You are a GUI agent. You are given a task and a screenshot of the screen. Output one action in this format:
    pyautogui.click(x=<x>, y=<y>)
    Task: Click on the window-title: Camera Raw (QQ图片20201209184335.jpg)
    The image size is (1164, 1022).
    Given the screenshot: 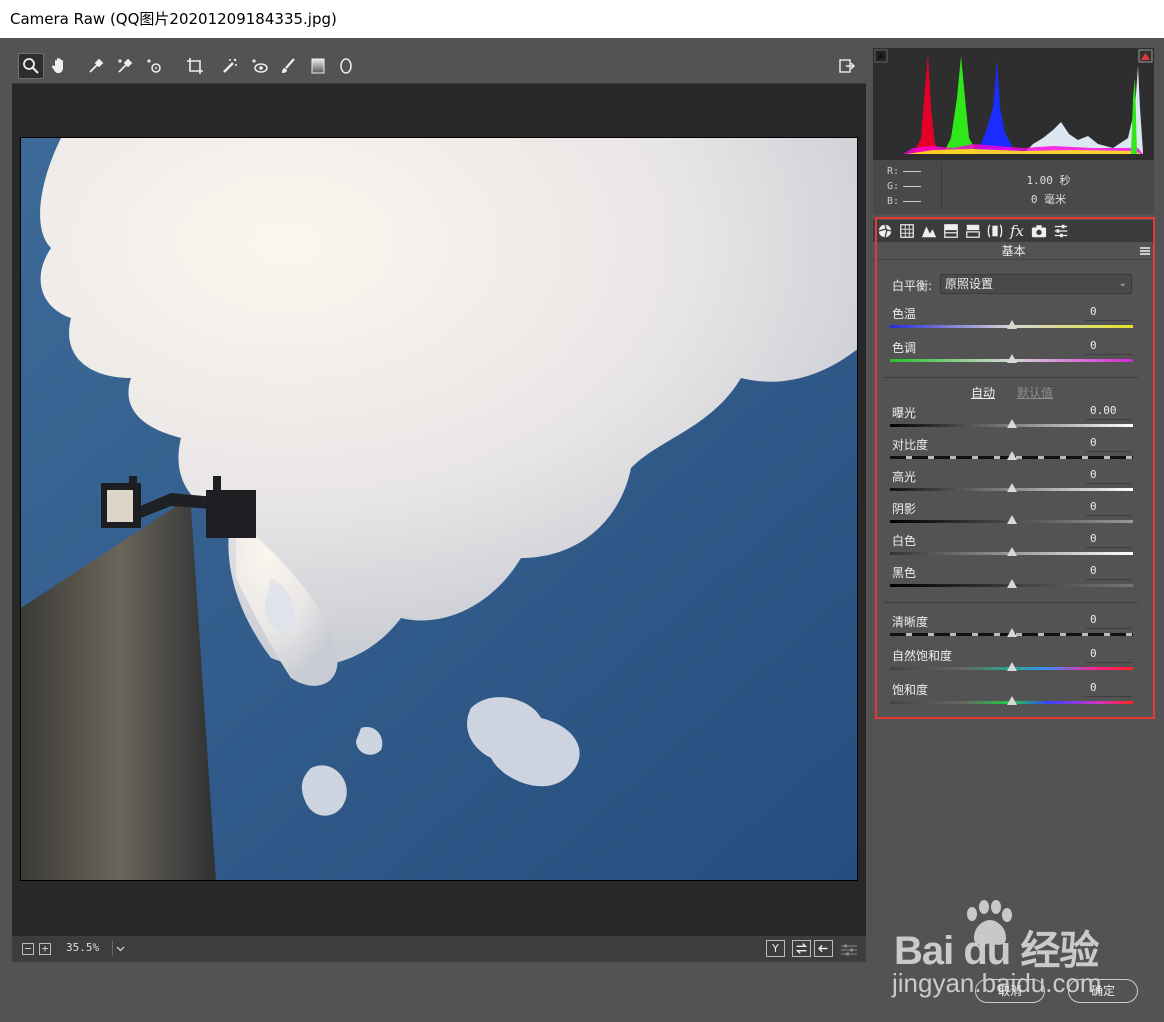 What is the action you would take?
    pyautogui.click(x=582, y=19)
    